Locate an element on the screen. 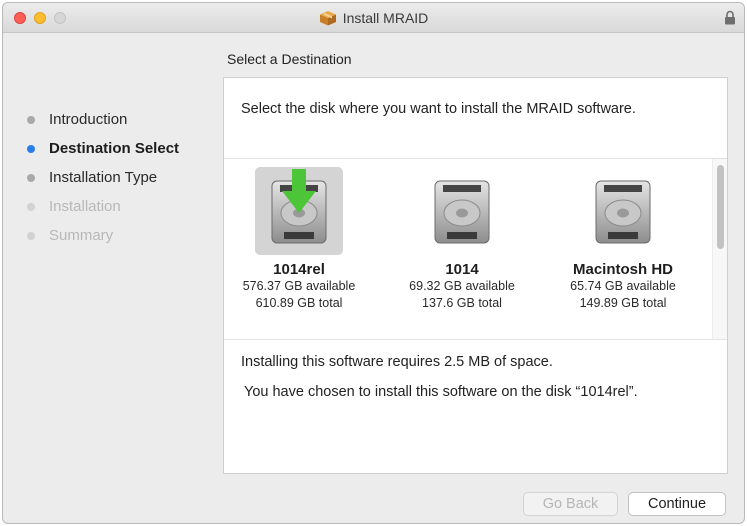 Image resolution: width=747 pixels, height=526 pixels. window-title-group: Install MRAID is located at coordinates (373, 18).